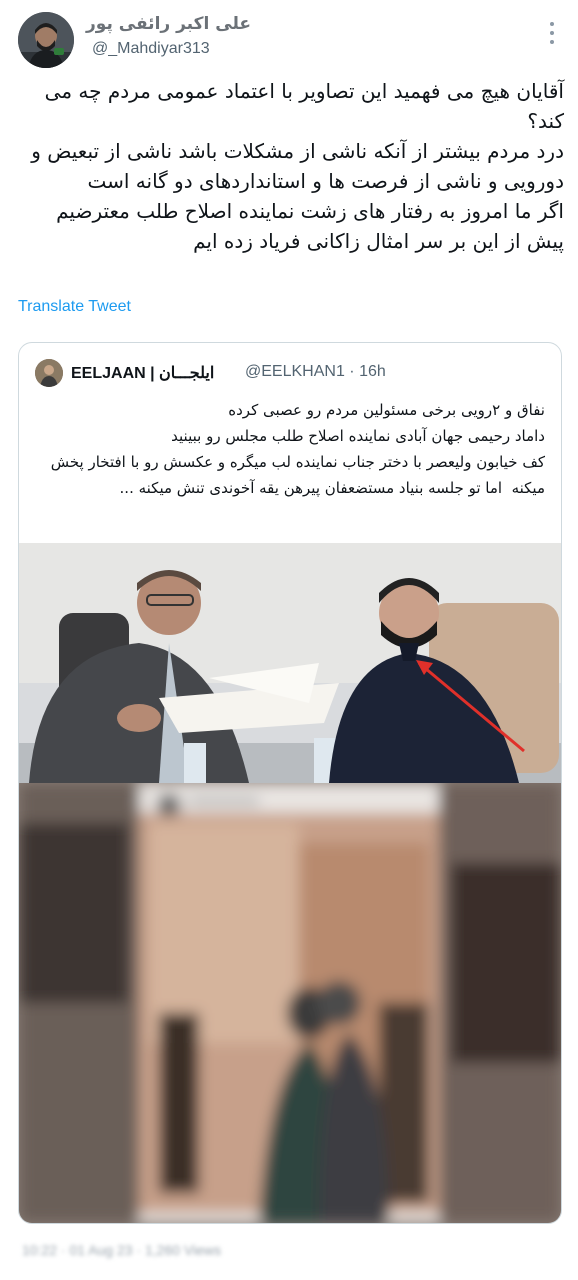 The height and width of the screenshot is (1280, 578). Describe the element at coordinates (121, 1250) in the screenshot. I see `tweet-meta-footer: 10:22 · 01 Aug 23 · 1,260 Views` at that location.